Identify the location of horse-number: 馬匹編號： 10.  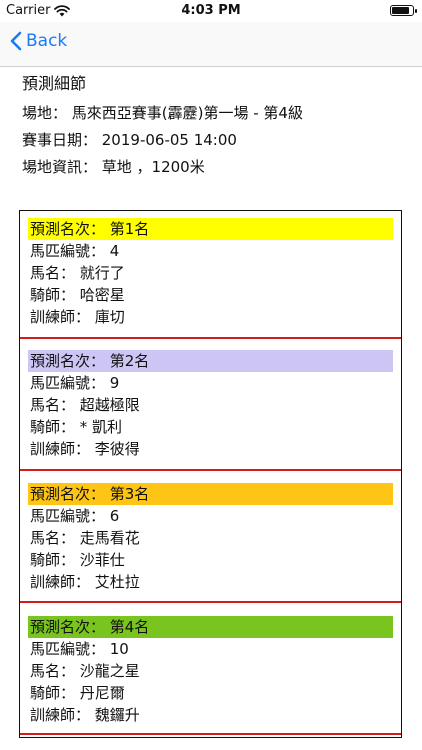
(79, 649).